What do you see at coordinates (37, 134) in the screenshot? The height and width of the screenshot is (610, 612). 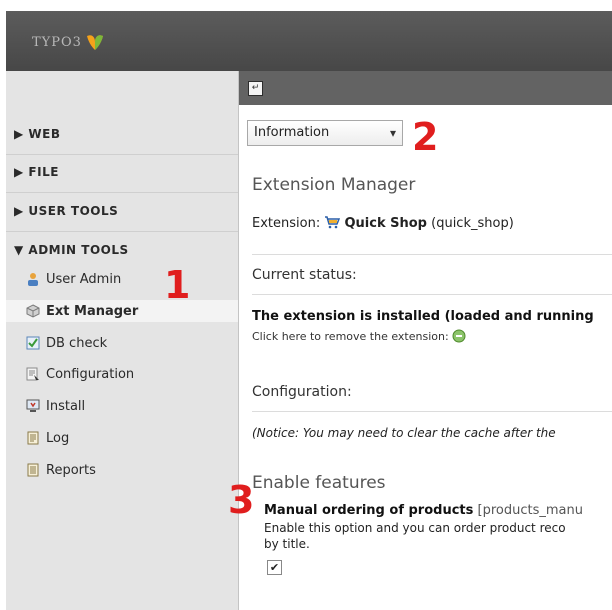 I see `module-web: ▶ WEB` at bounding box center [37, 134].